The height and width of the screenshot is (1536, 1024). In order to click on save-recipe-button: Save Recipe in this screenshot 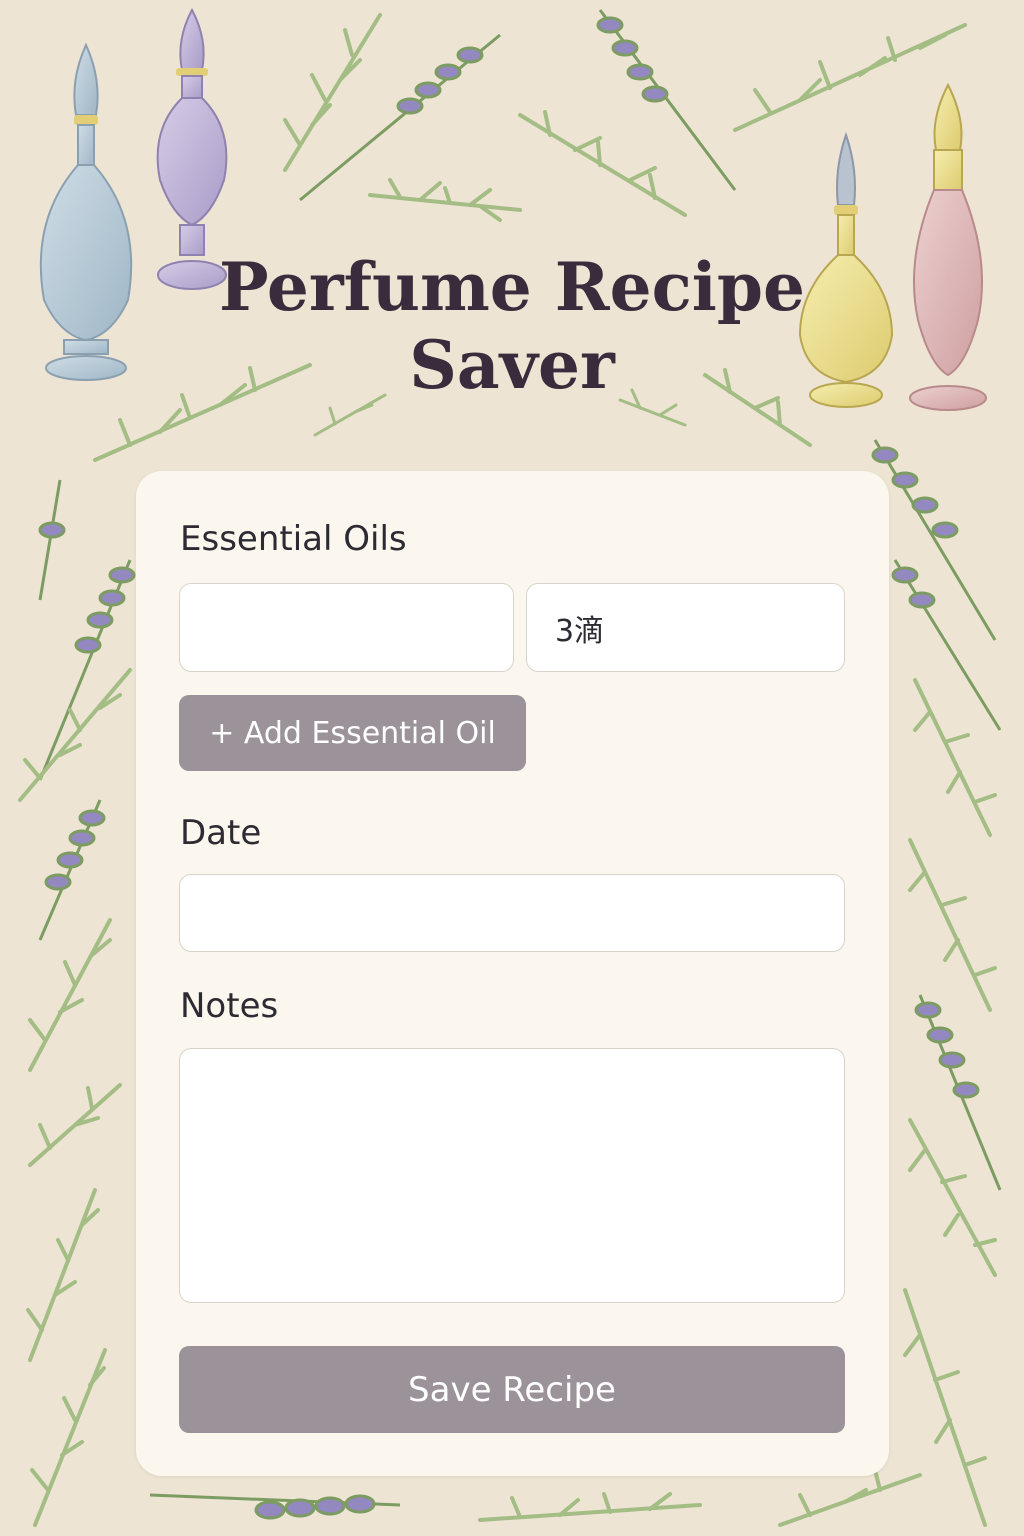, I will do `click(512, 1389)`.